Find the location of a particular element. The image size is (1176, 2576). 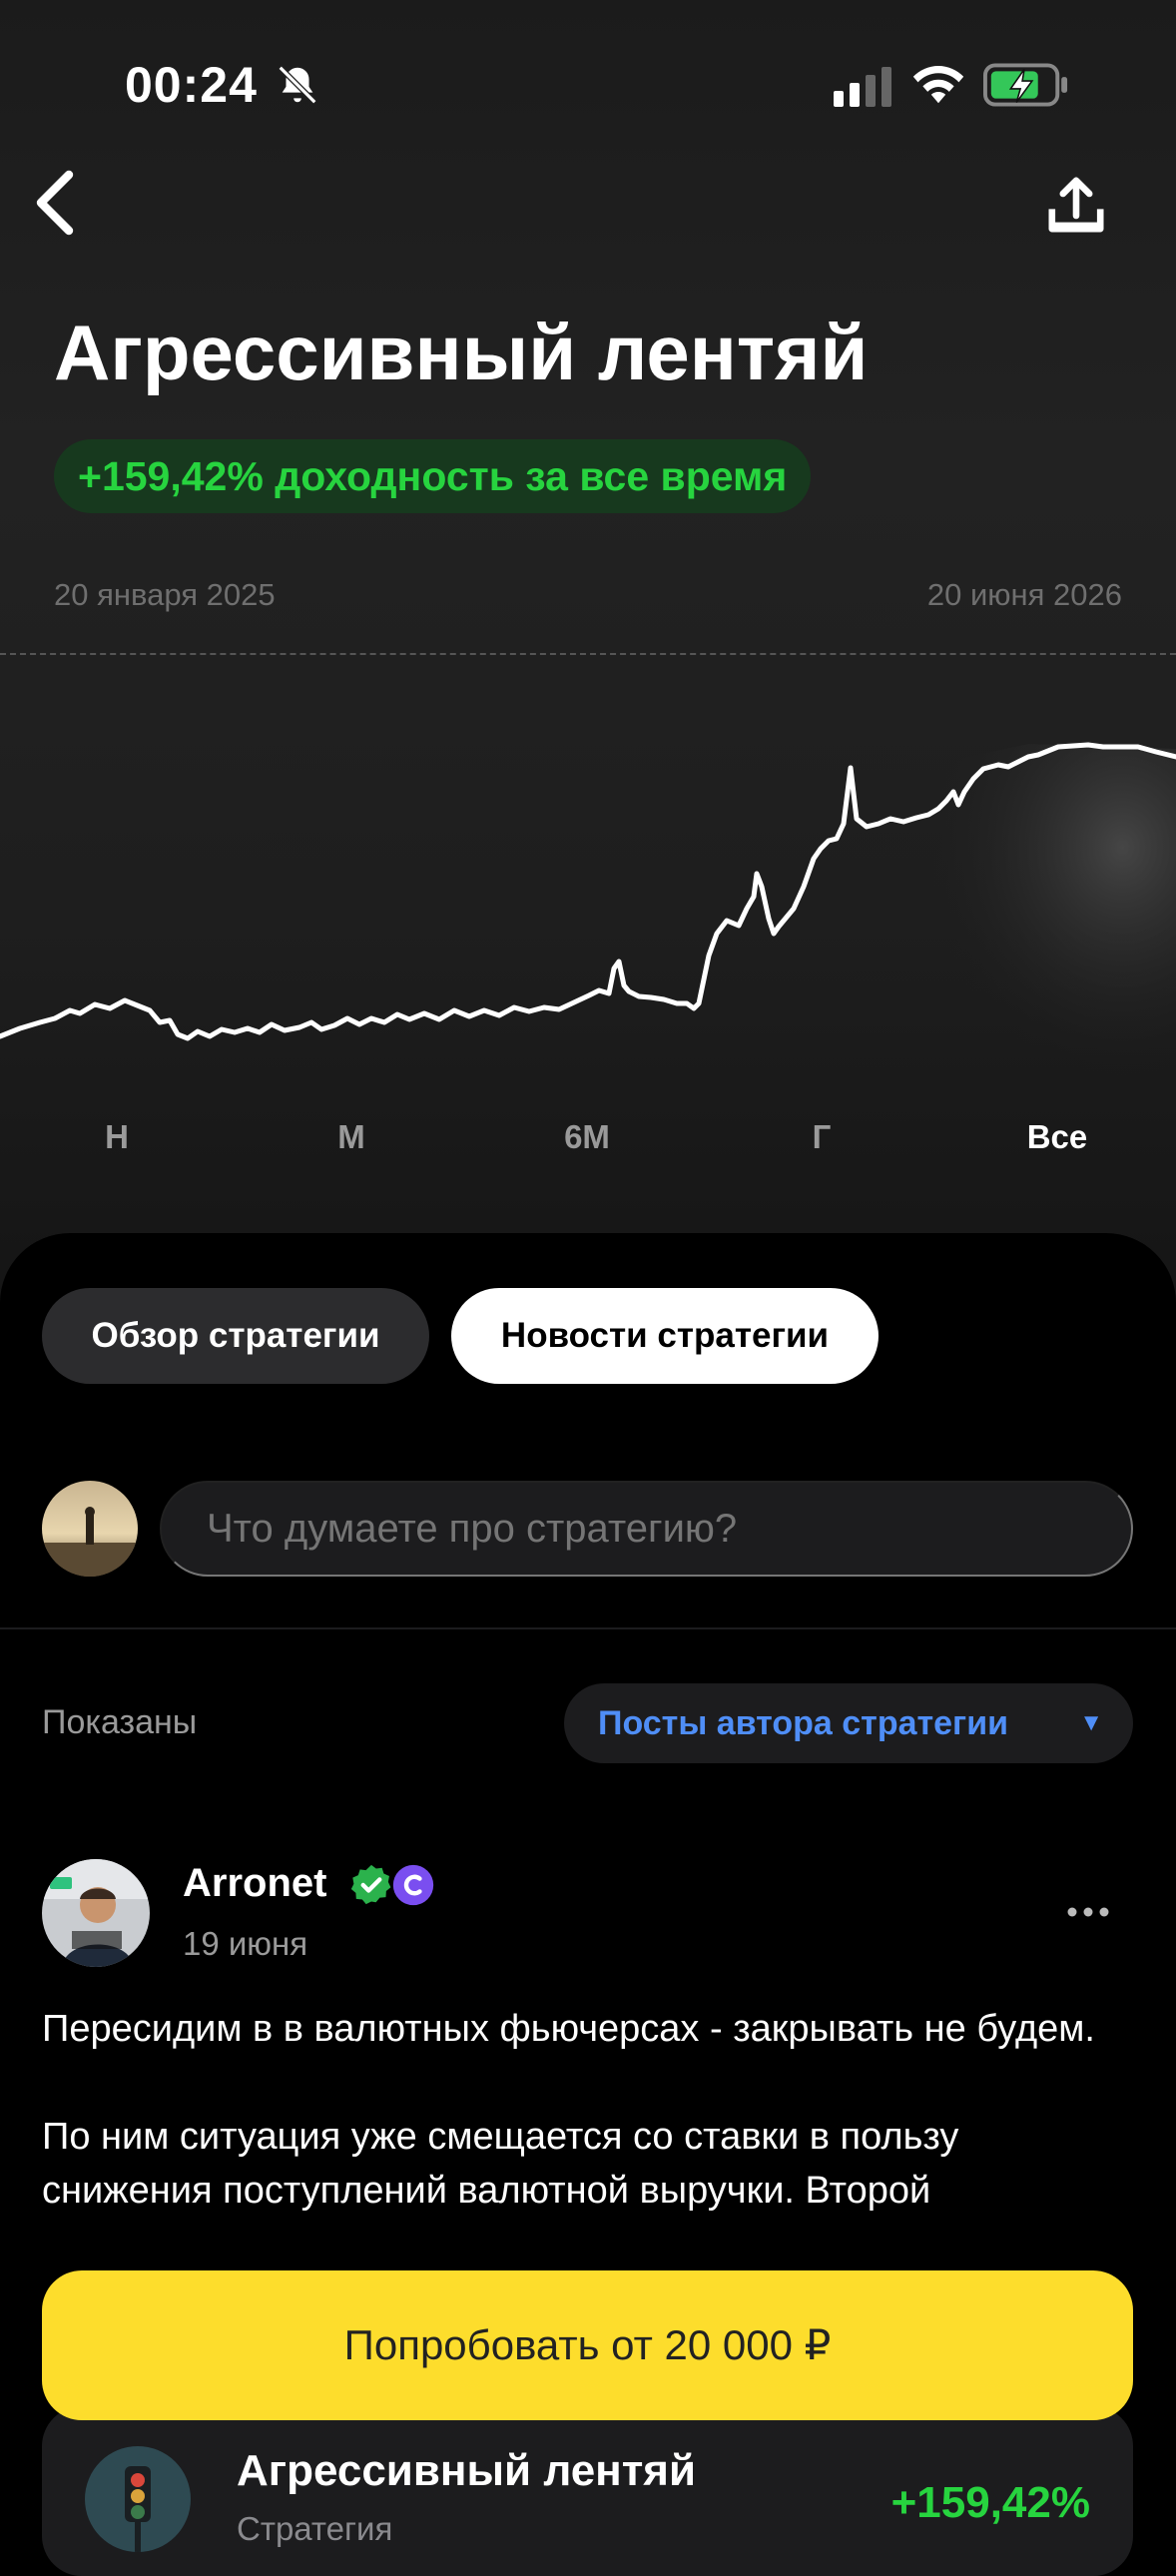

comment-input is located at coordinates (646, 1529).